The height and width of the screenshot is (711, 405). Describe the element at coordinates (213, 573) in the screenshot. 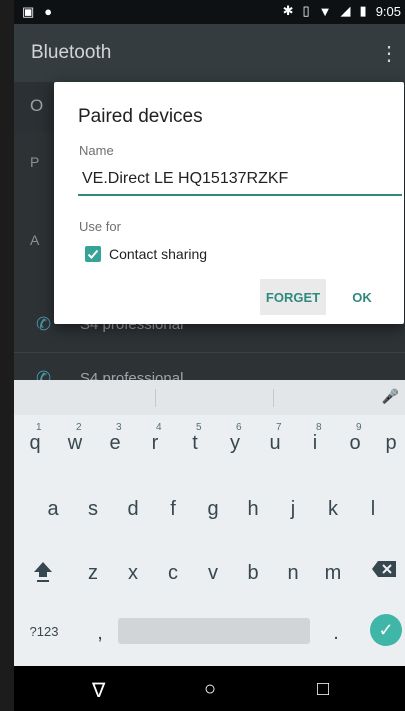

I see `key-v: v` at that location.